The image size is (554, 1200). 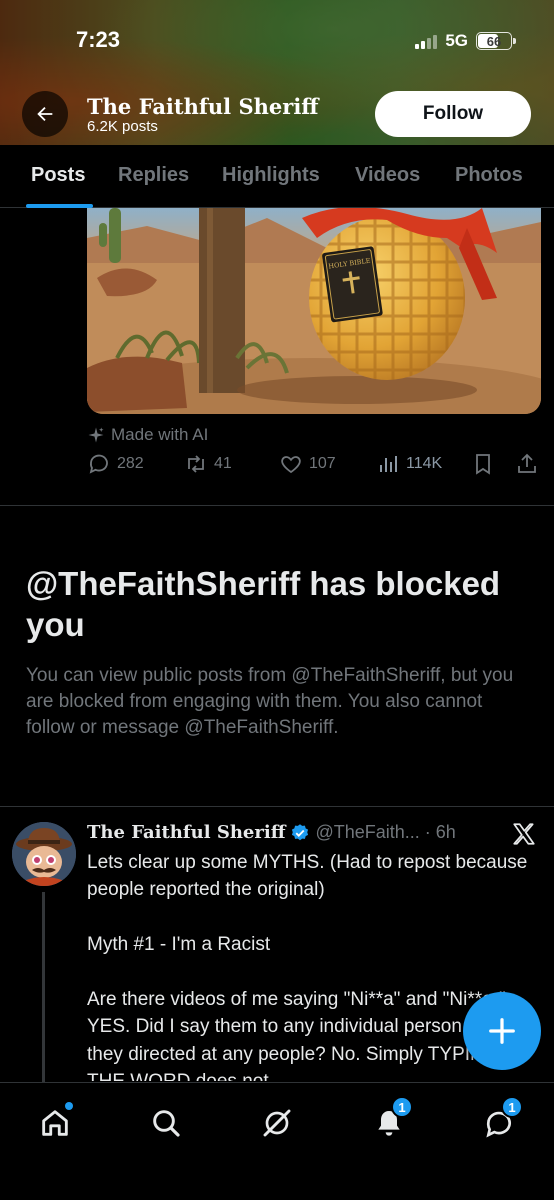 I want to click on grok-icon, so click(x=277, y=1123).